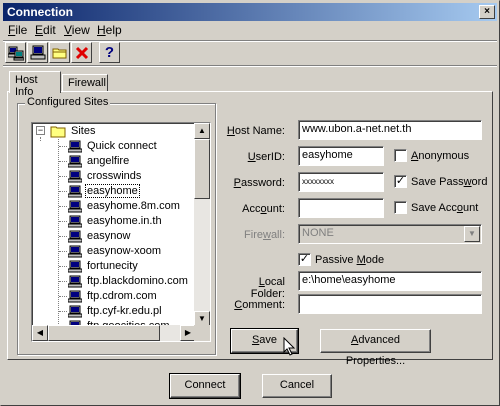 The image size is (500, 406). What do you see at coordinates (122, 296) in the screenshot?
I see `site-label: ftp.cdrom.com` at bounding box center [122, 296].